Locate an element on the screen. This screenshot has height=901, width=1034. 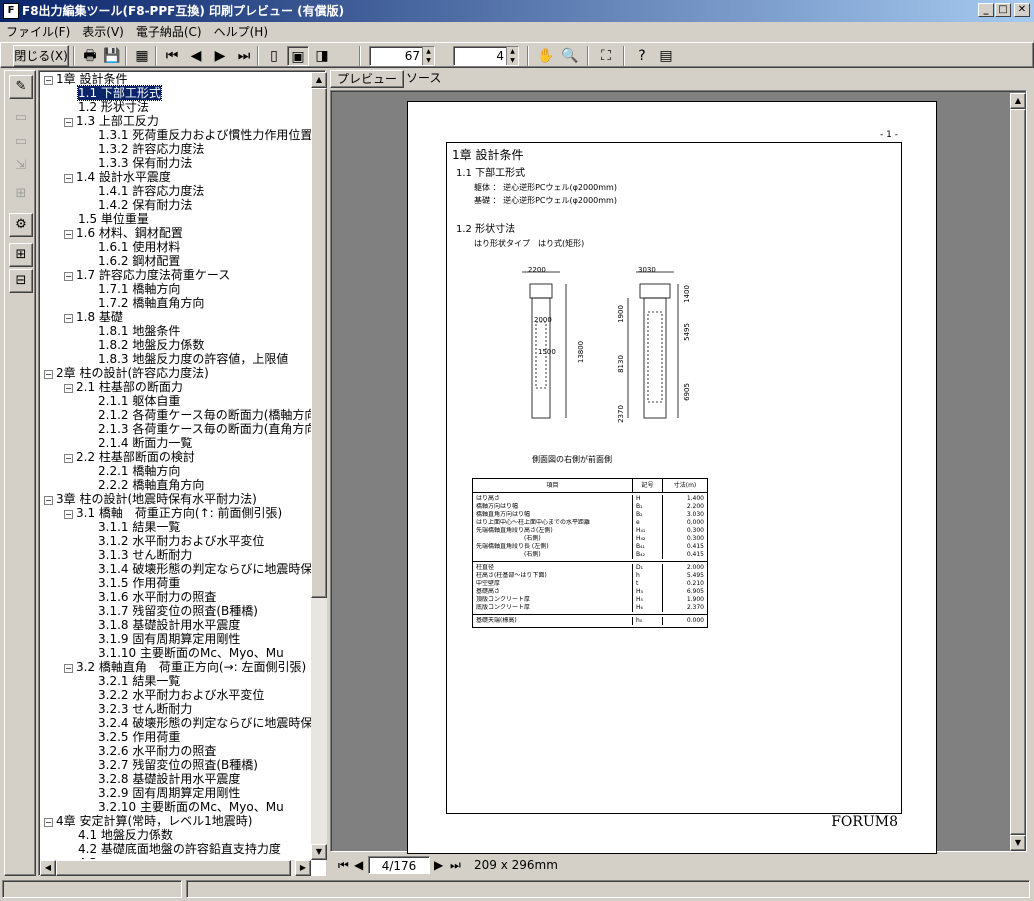
tree-item: −1.8 基礎 is located at coordinates (93, 317).